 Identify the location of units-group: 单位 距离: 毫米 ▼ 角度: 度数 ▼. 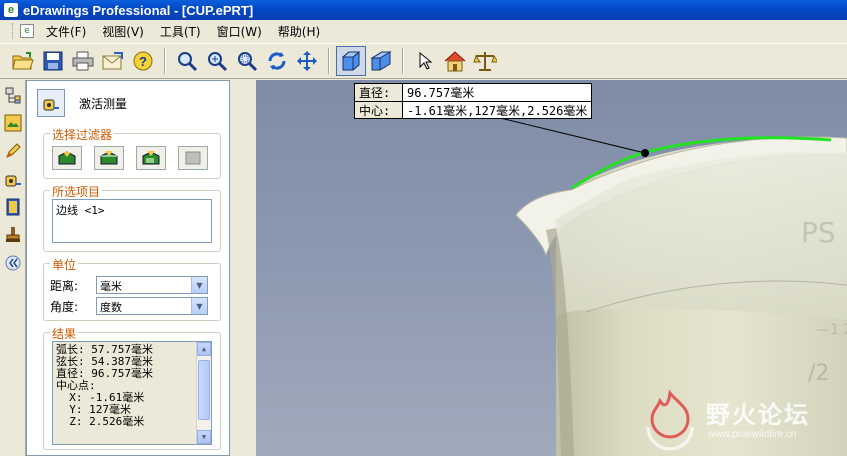
(132, 288).